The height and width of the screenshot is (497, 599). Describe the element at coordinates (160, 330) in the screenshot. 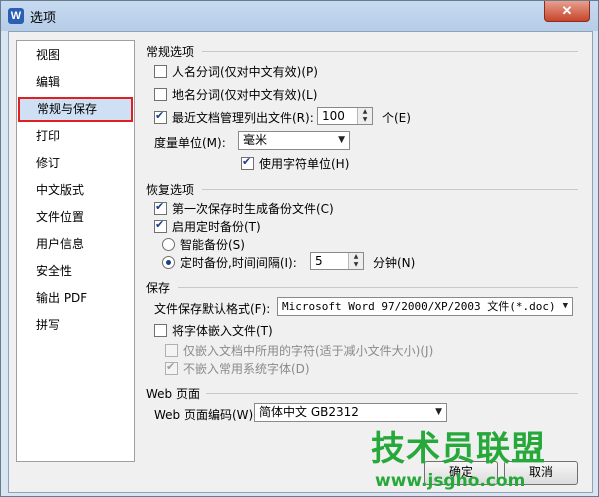

I see `embed-fonts-checkbox` at that location.